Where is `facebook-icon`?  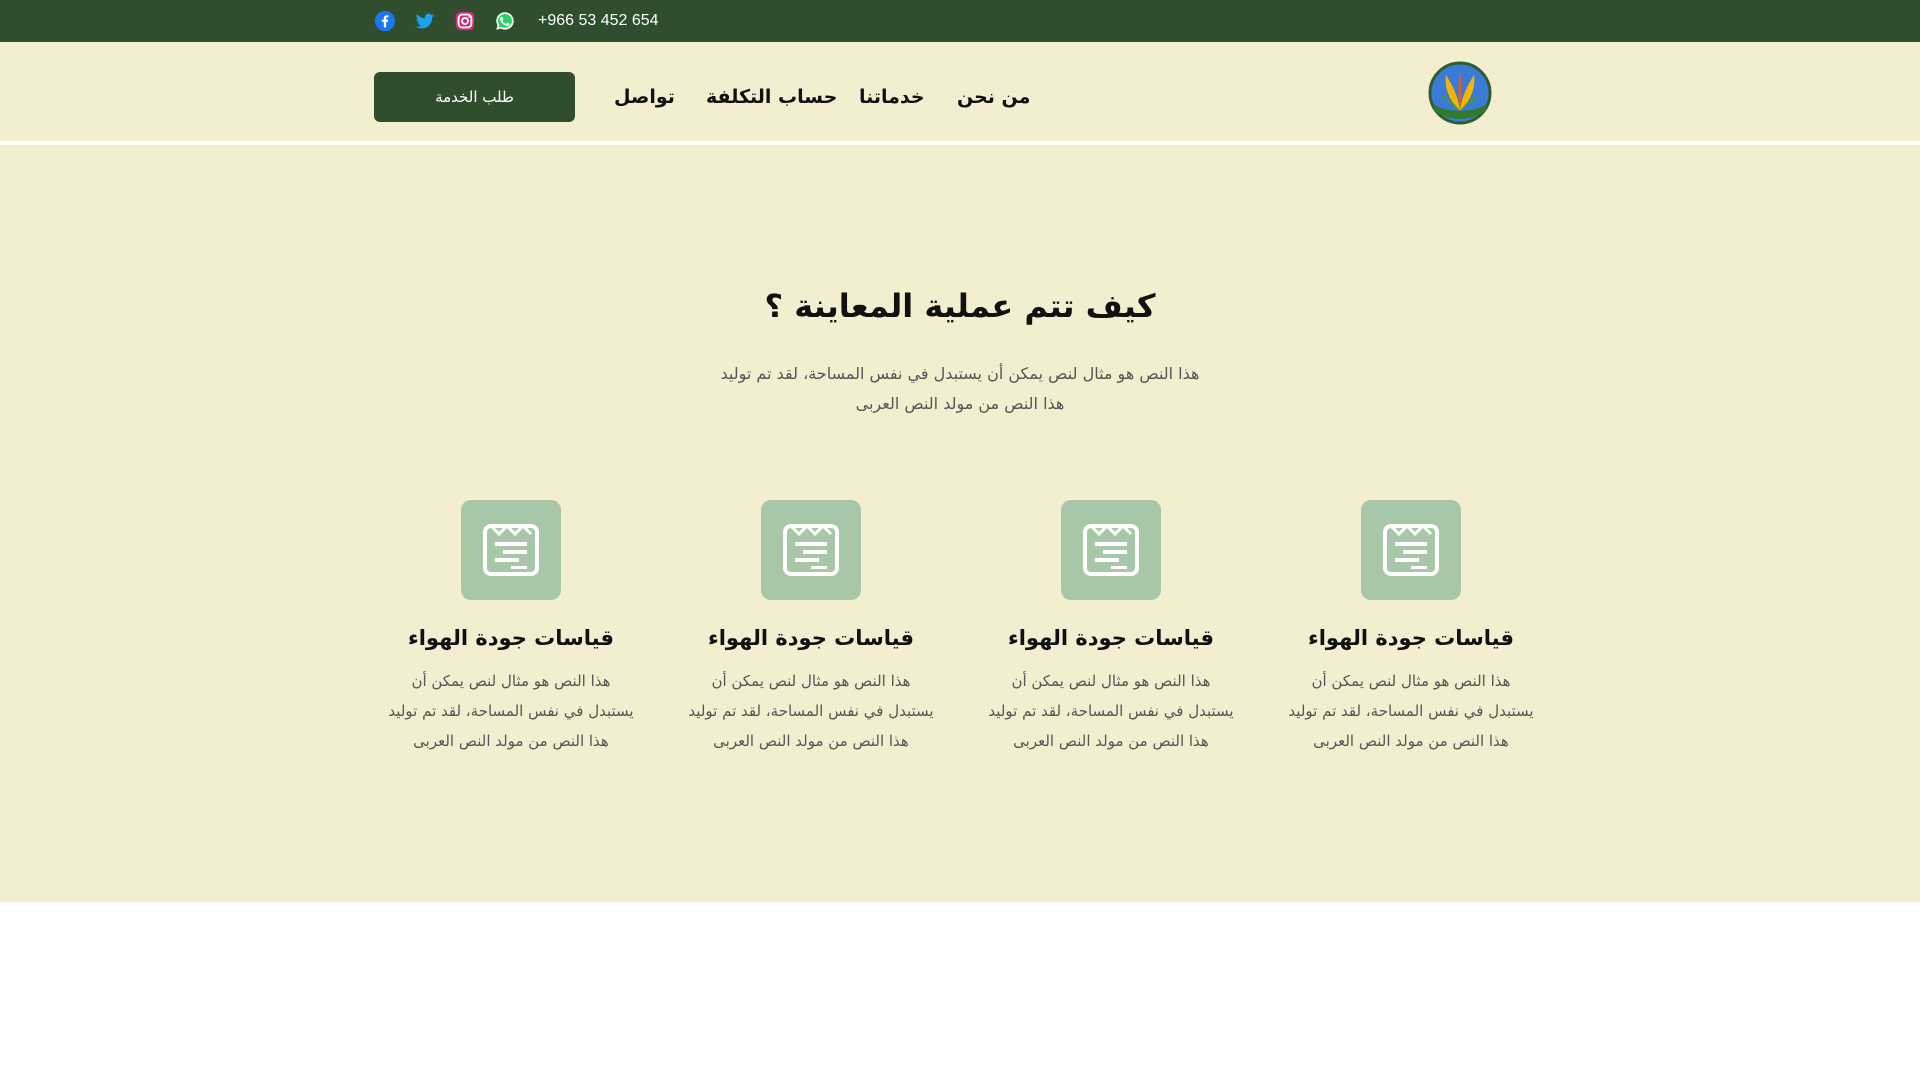 facebook-icon is located at coordinates (385, 21).